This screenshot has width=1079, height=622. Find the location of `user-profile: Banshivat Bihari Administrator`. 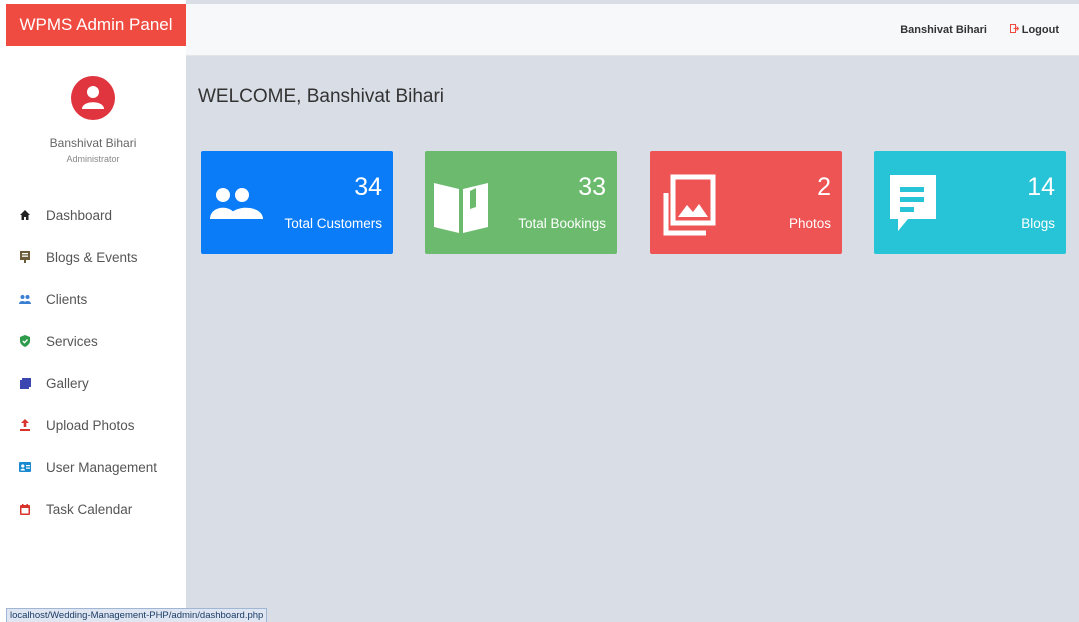

user-profile: Banshivat Bihari Administrator is located at coordinates (93, 120).